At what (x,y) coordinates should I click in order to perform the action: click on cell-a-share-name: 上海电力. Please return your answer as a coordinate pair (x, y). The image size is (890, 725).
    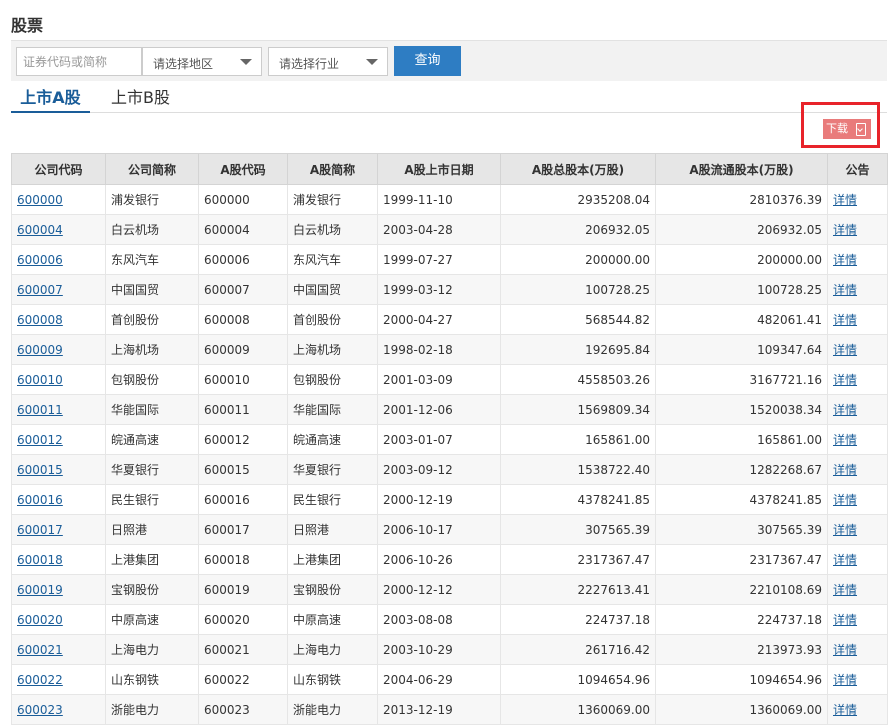
    Looking at the image, I should click on (332, 649).